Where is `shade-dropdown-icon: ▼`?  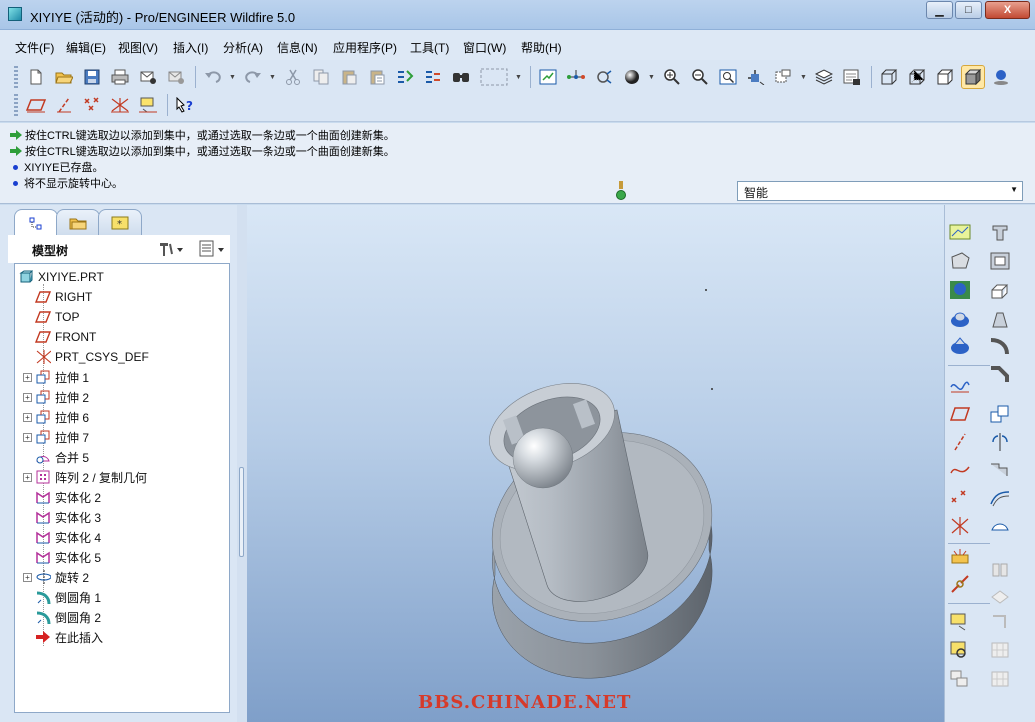 shade-dropdown-icon: ▼ is located at coordinates (652, 77).